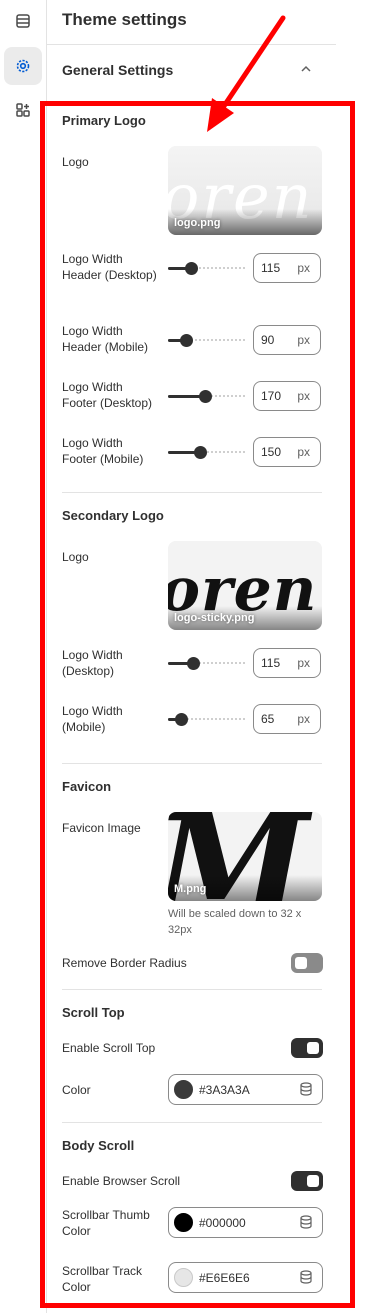 This screenshot has width=366, height=1313. Describe the element at coordinates (307, 1181) in the screenshot. I see `enable-browser-scroll-toggle` at that location.